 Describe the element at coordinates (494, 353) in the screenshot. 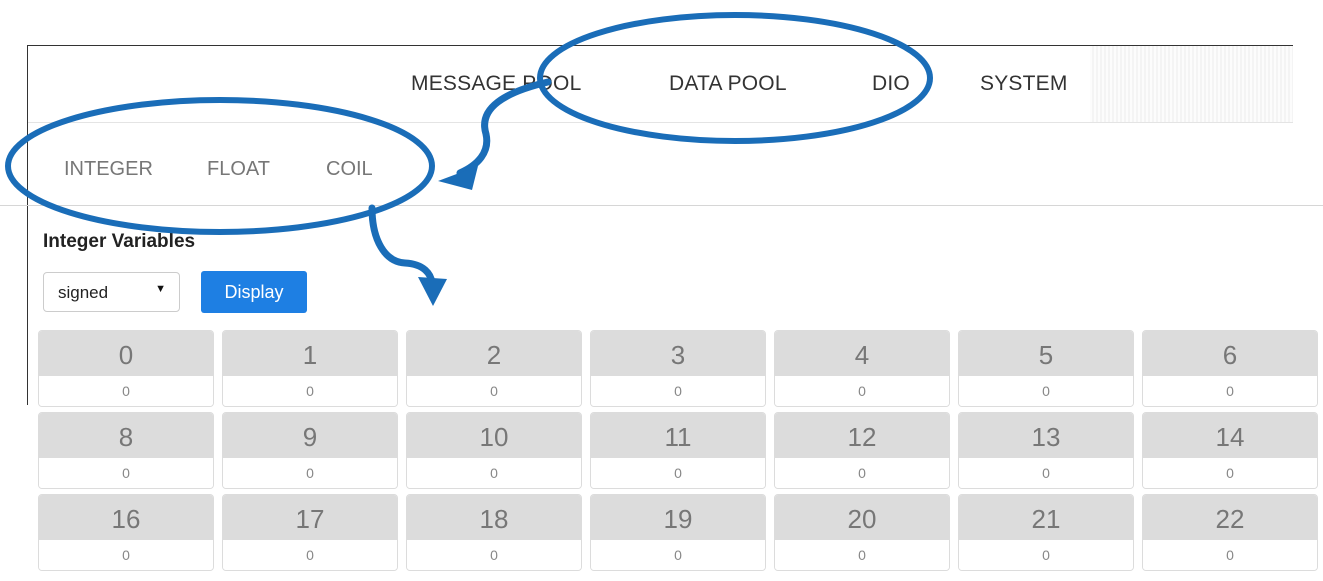

I see `variable-index: 2` at that location.